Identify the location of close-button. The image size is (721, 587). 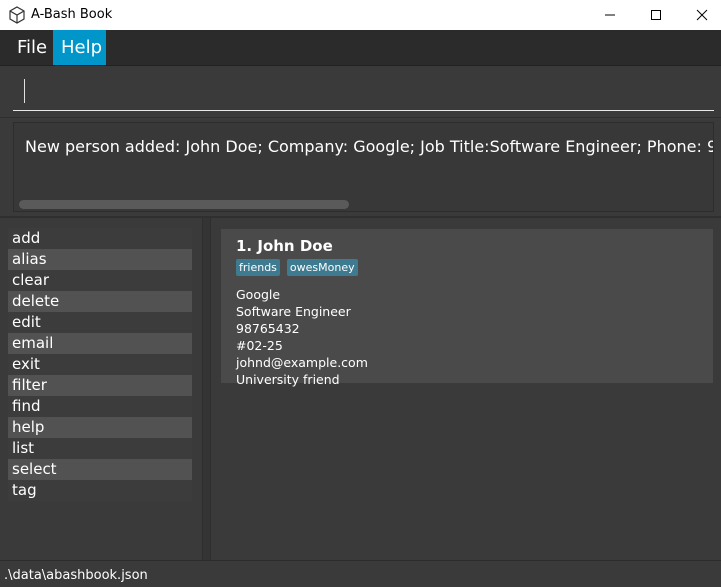
(700, 15).